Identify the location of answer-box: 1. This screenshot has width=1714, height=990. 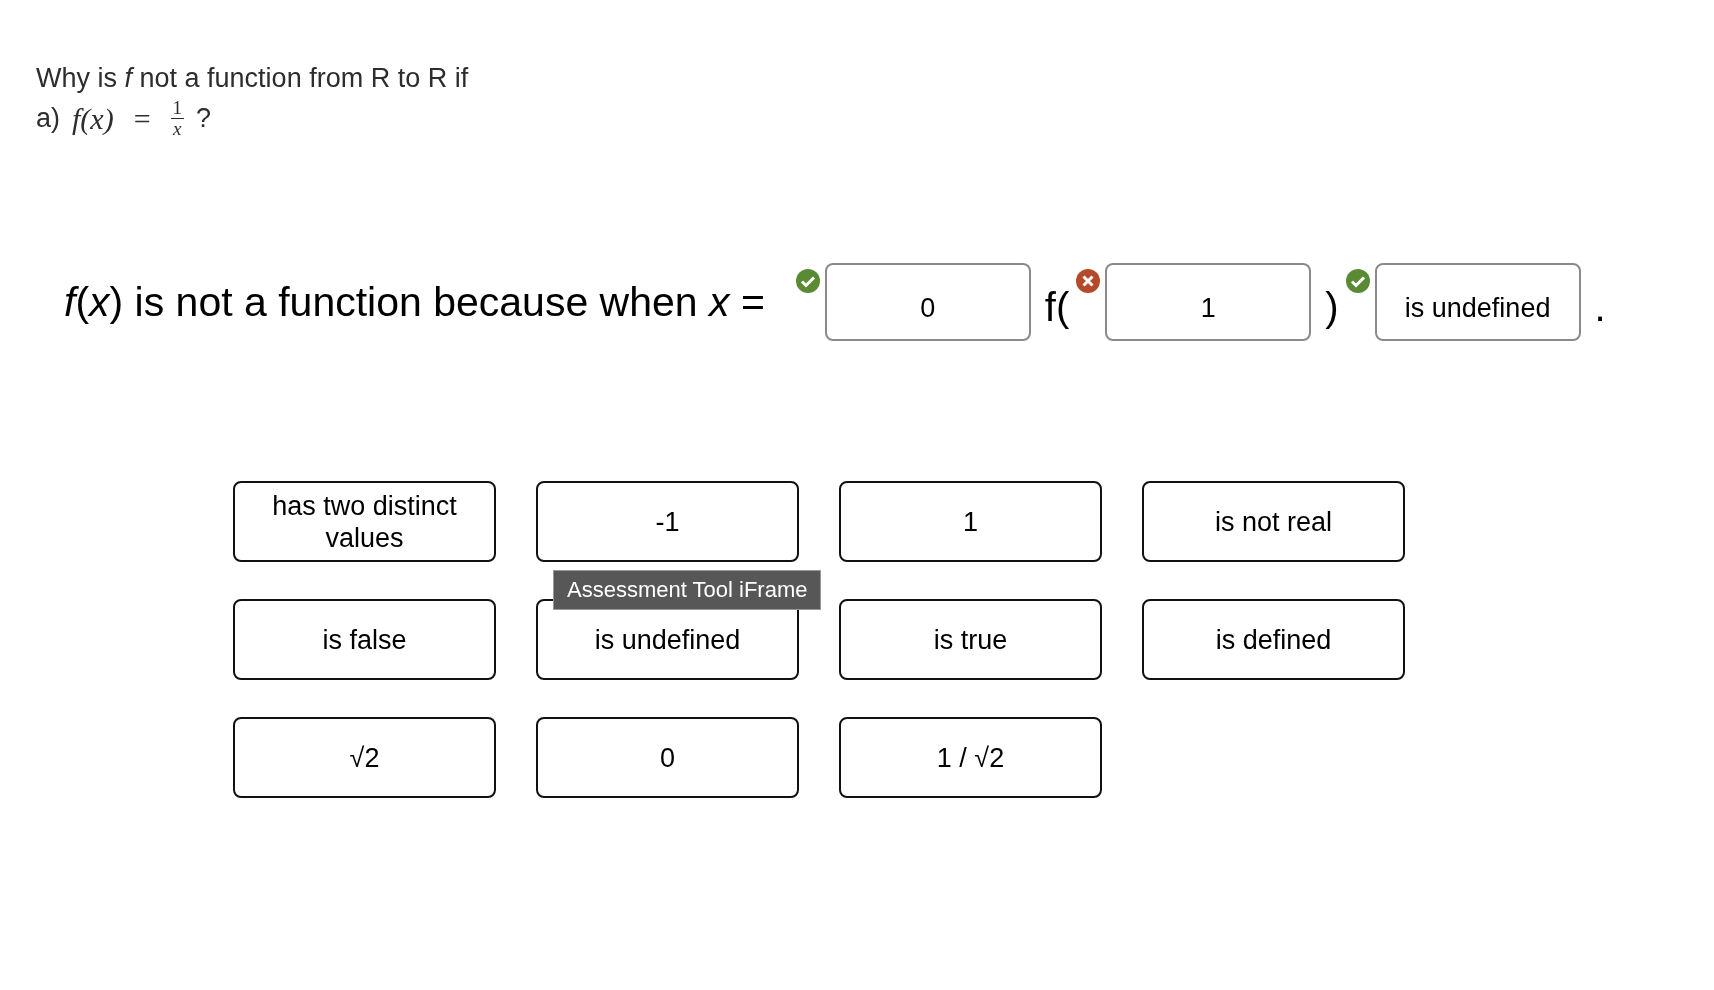
(1208, 302).